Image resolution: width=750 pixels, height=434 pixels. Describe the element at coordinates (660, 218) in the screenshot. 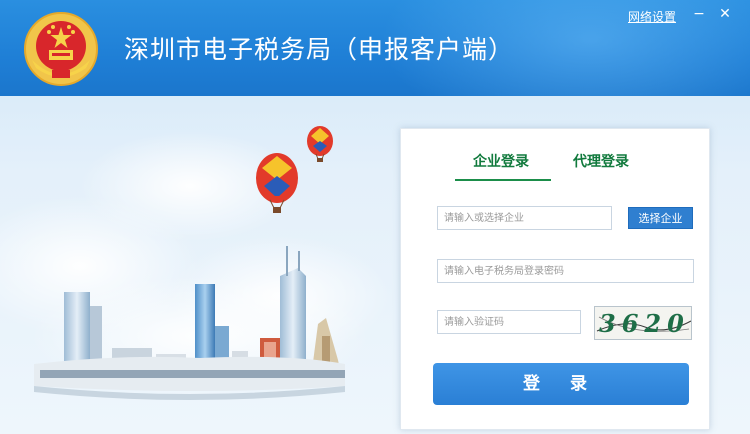

I see `select-company-button: 选择企业` at that location.